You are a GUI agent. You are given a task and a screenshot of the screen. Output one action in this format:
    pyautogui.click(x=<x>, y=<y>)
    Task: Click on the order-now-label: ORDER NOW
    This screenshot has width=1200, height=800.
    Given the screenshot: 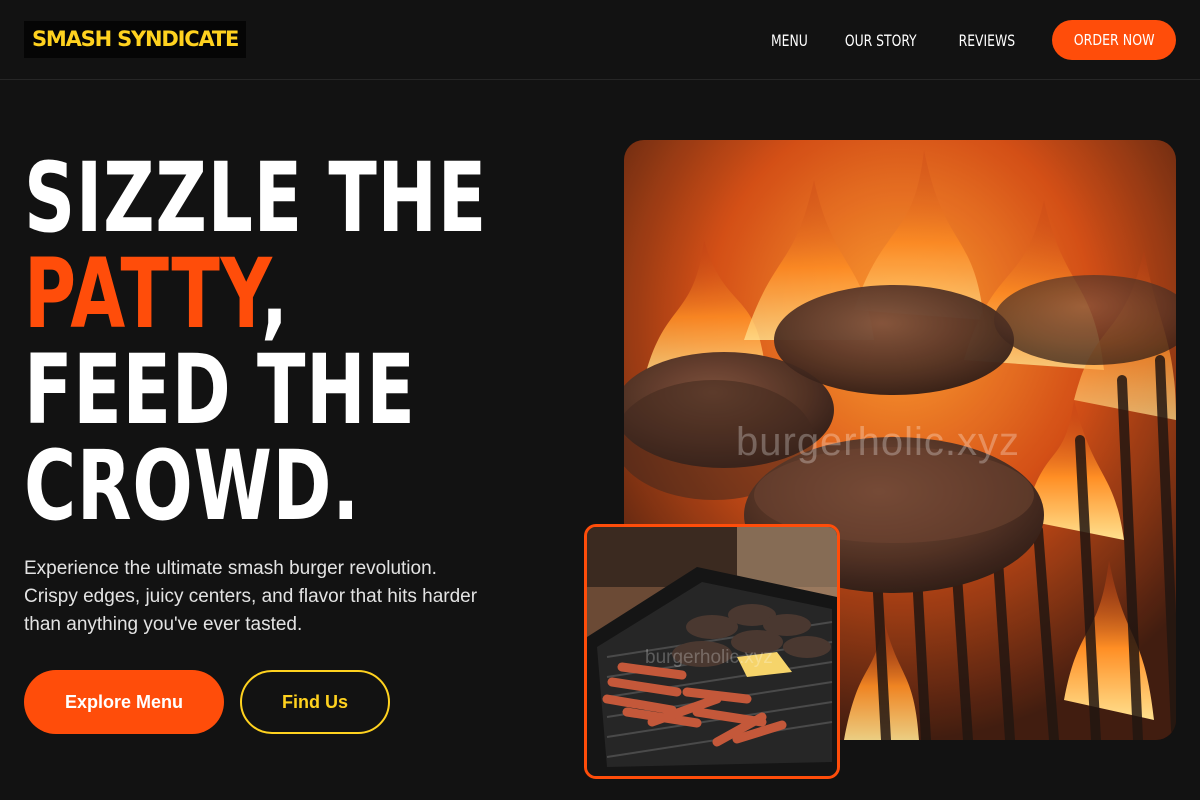 What is the action you would take?
    pyautogui.click(x=1114, y=40)
    